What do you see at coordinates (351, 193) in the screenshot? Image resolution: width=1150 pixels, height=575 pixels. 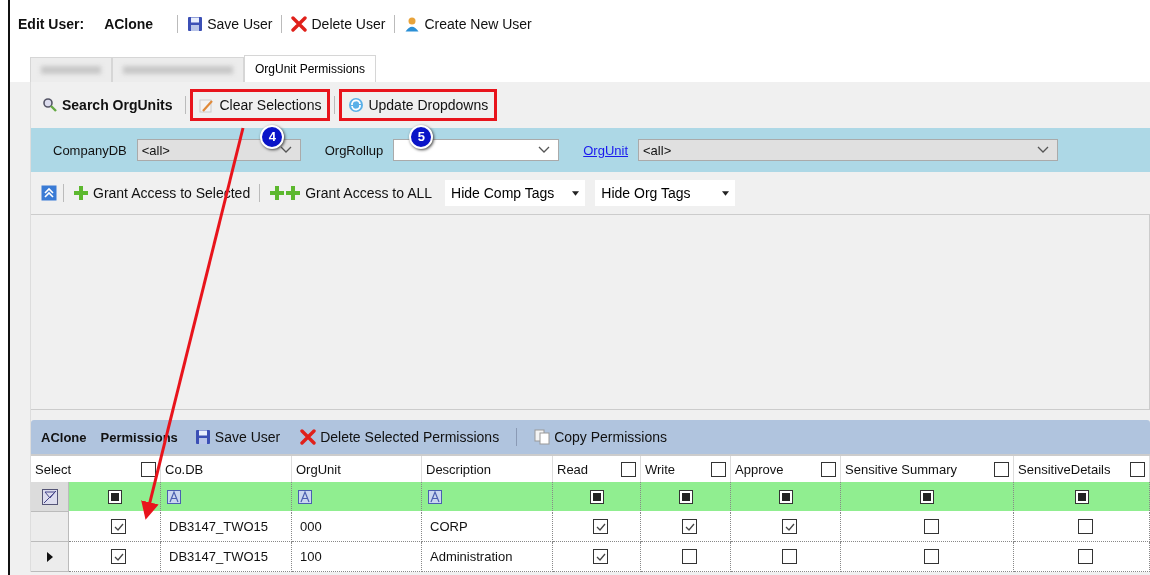 I see `toolbar-button: Grant Access to ALL` at bounding box center [351, 193].